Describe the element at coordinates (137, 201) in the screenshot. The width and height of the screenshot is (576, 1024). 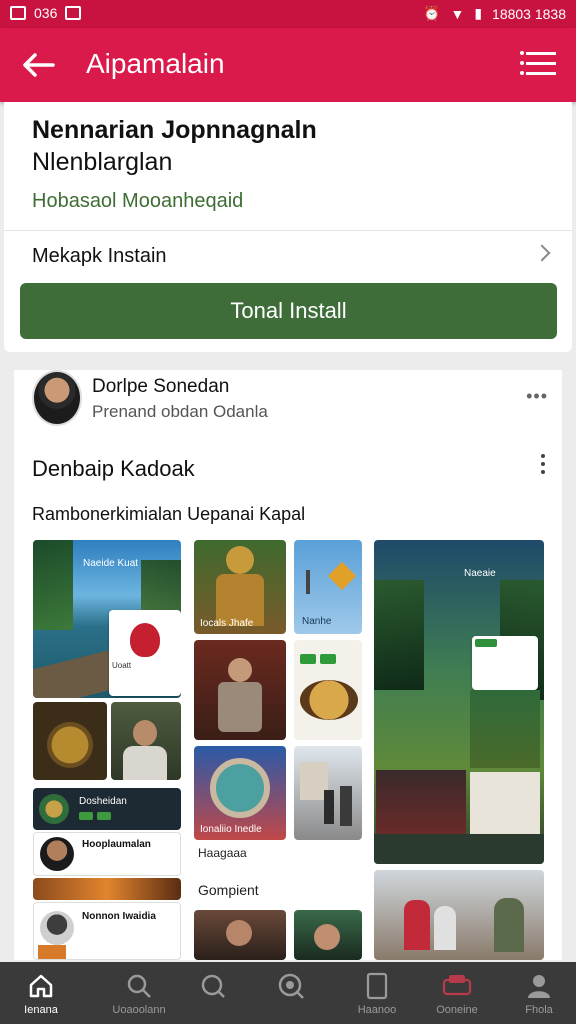
I see `developer-link: Hobasaol Mooanheqaid` at that location.